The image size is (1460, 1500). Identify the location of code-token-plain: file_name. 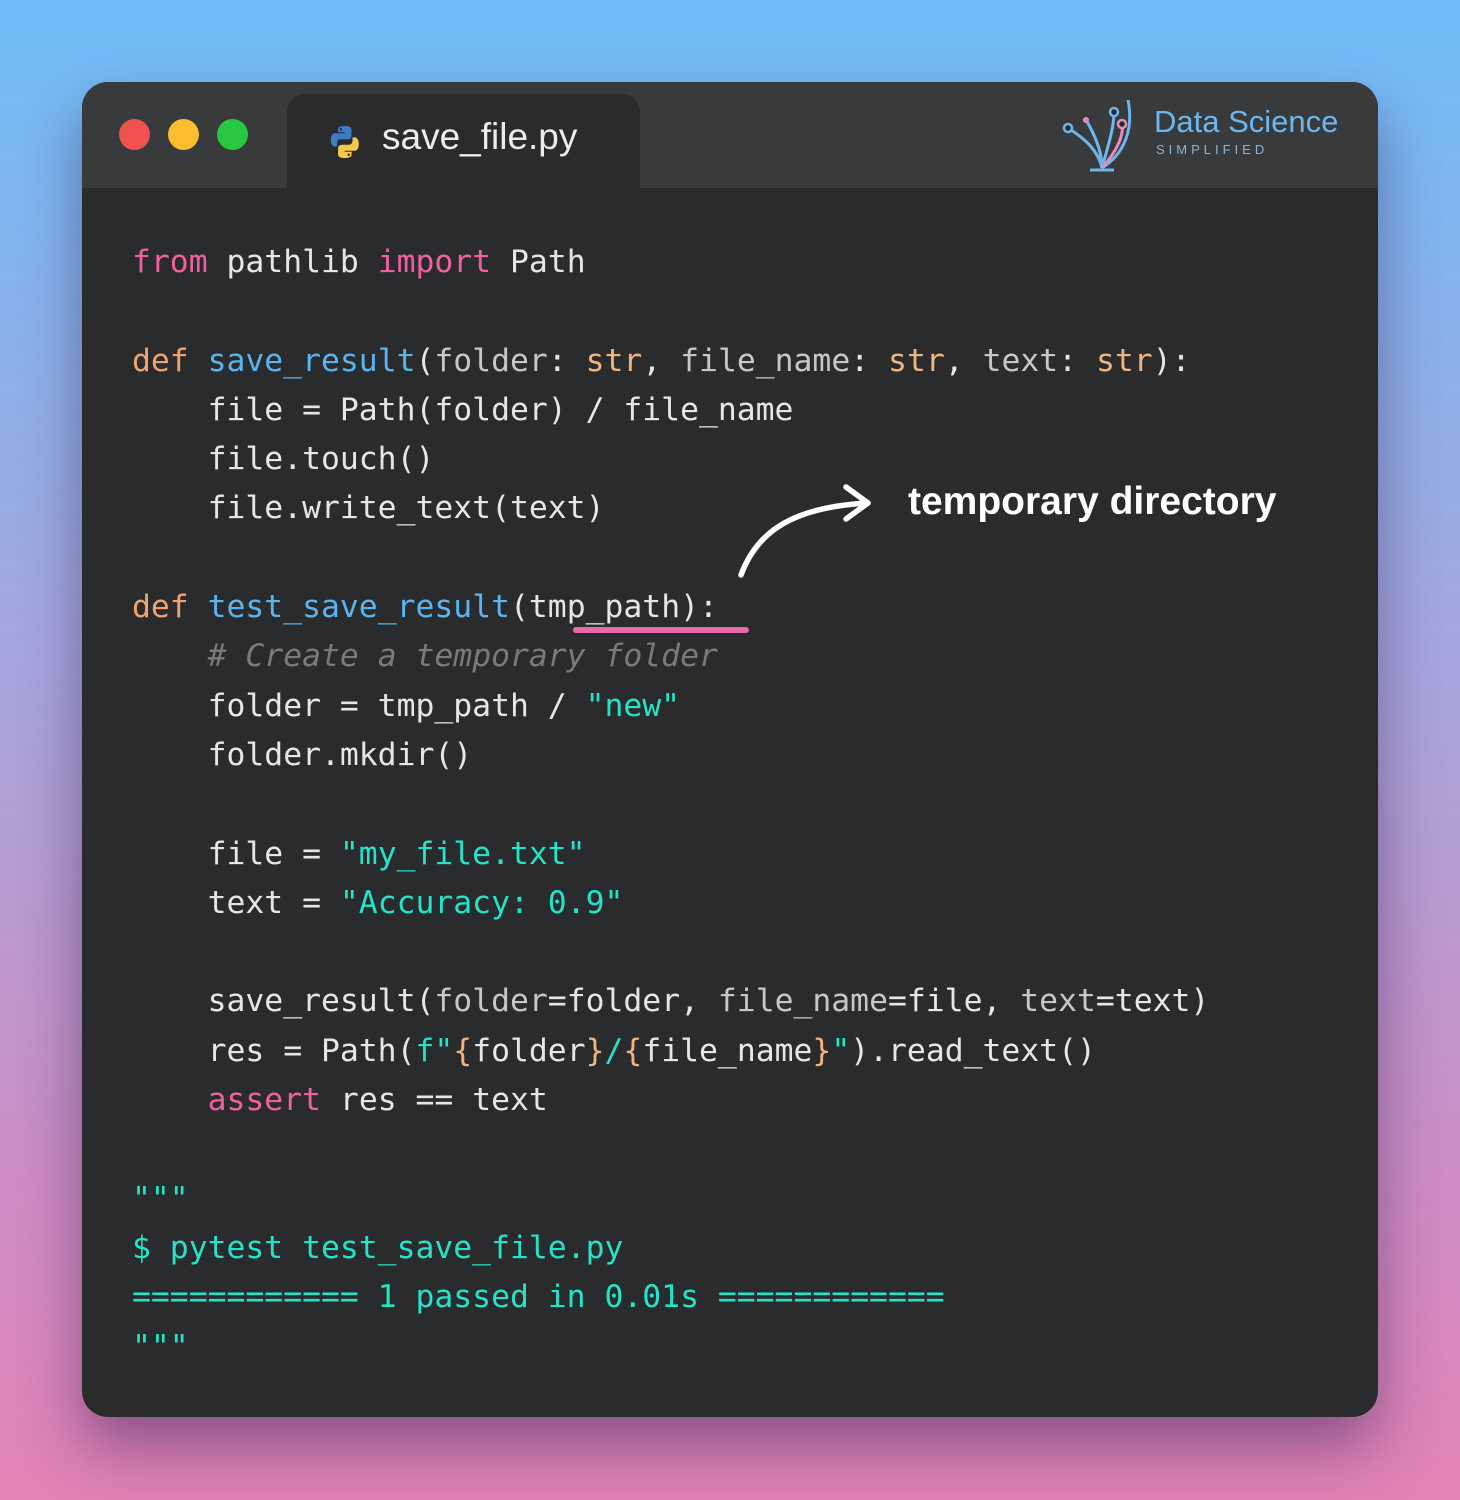
(727, 1050).